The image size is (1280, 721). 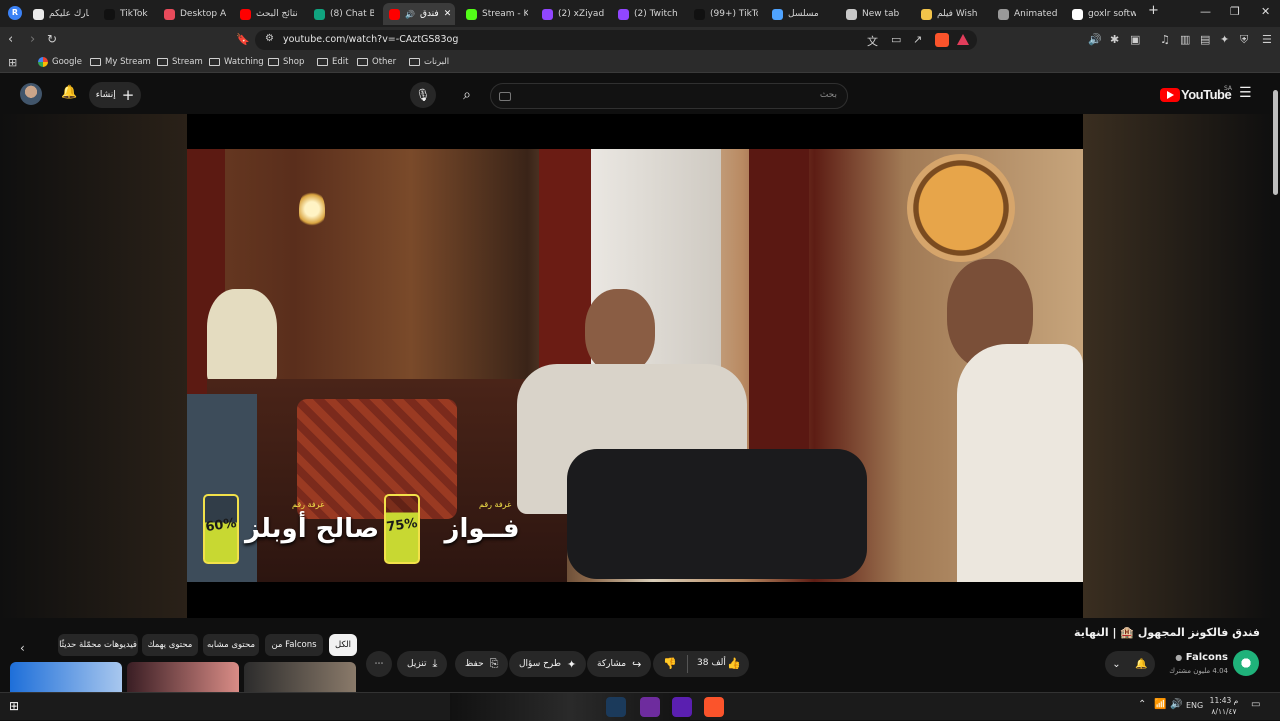 I want to click on profile-avatar: R, so click(x=15, y=13).